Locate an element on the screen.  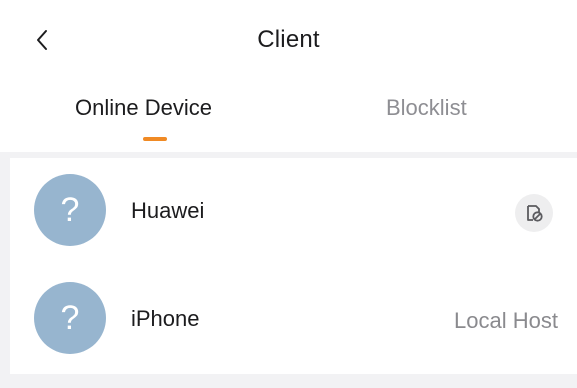
block-device-icon is located at coordinates (535, 213).